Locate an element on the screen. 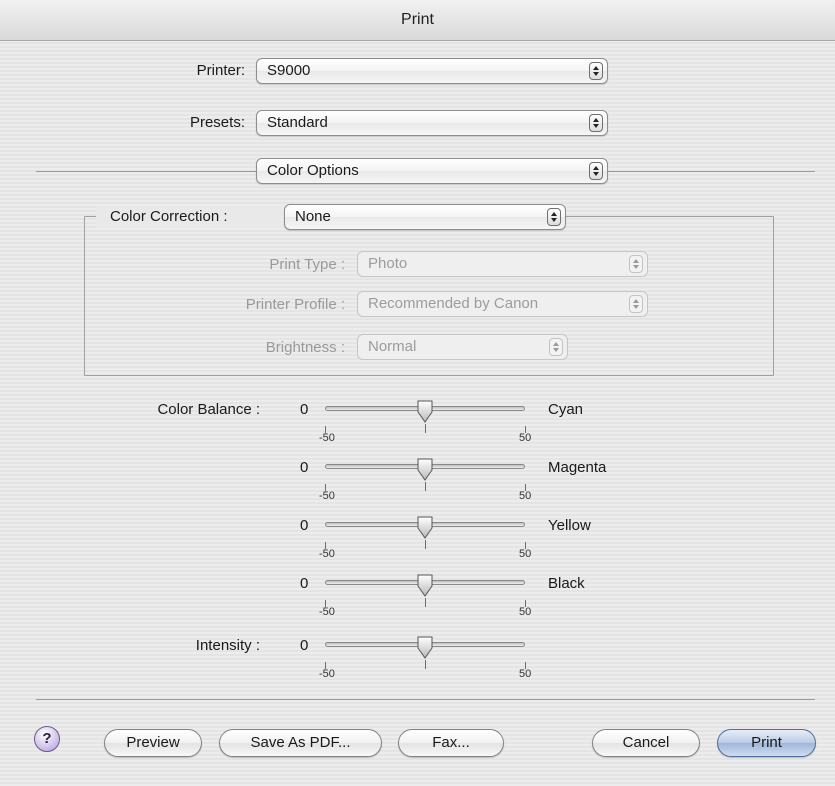 This screenshot has width=835, height=786. intensity-value: 0 is located at coordinates (304, 645).